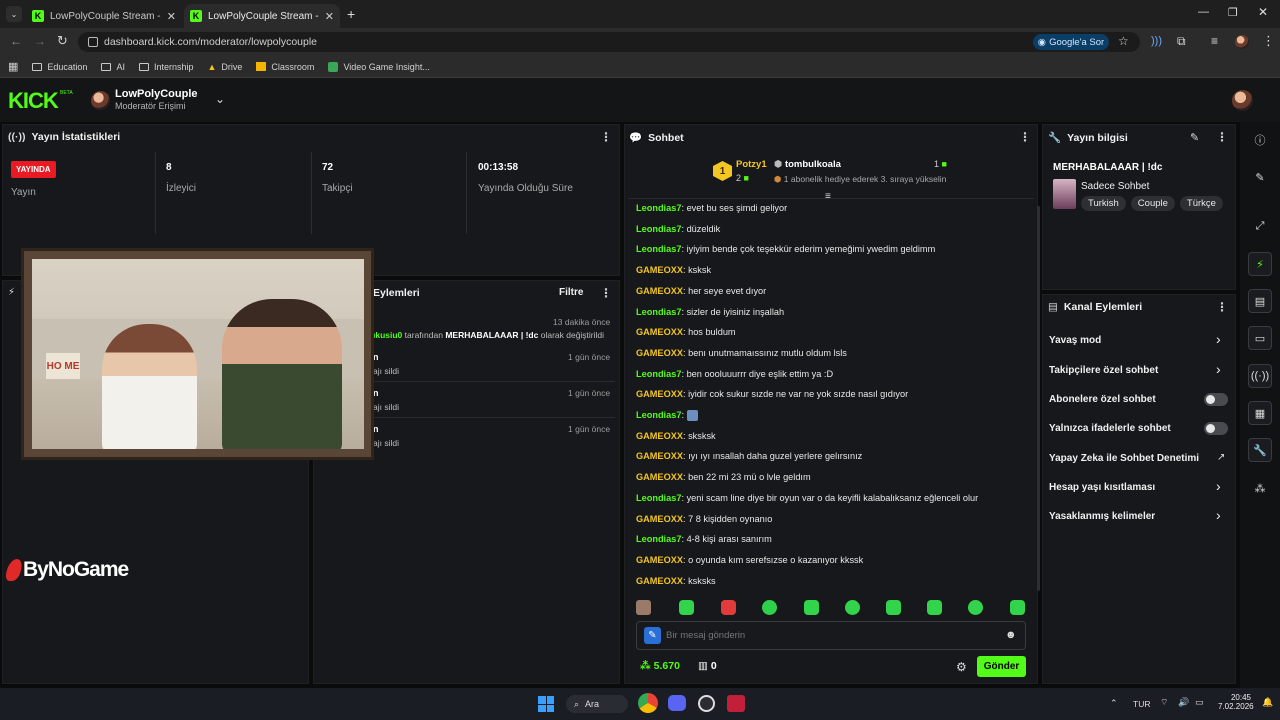 The width and height of the screenshot is (1280, 720). Describe the element at coordinates (1164, 702) in the screenshot. I see `network-icon: ⌔` at that location.